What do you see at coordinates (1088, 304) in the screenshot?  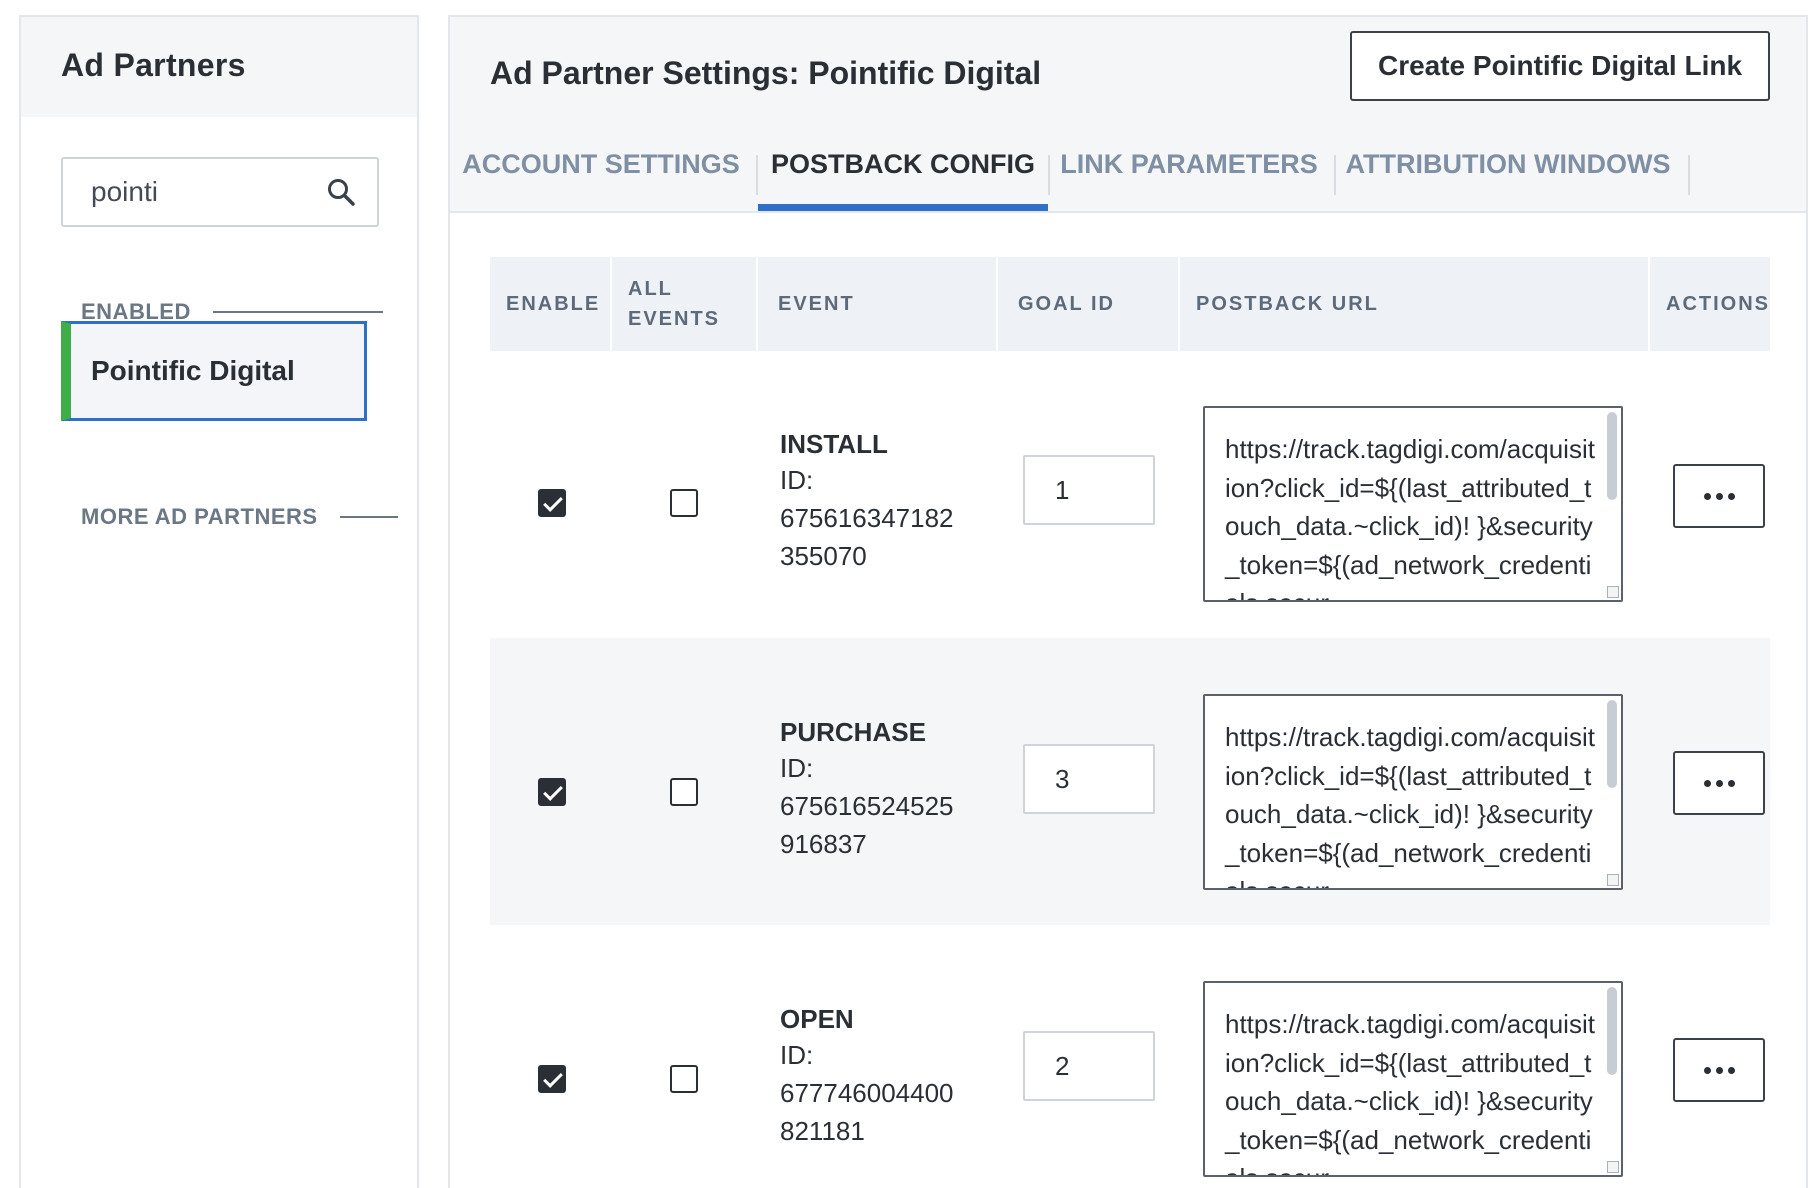 I see `header-goal-id: GOAL ID` at bounding box center [1088, 304].